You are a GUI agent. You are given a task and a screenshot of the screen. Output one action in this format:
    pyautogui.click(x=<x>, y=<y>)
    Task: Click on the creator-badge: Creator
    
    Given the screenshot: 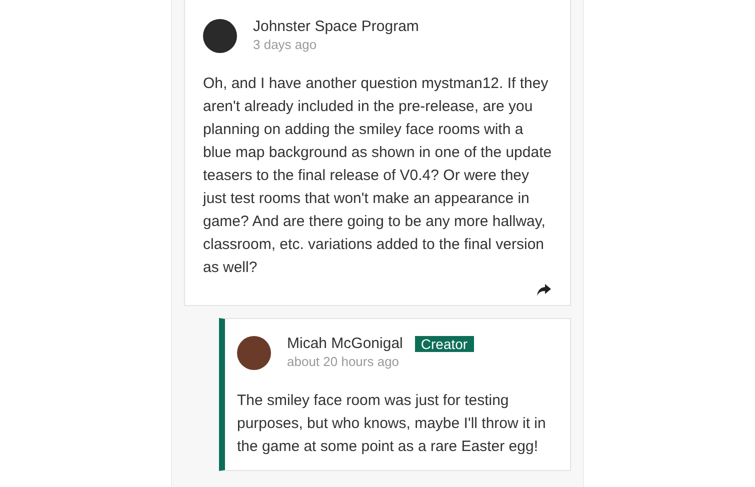 What is the action you would take?
    pyautogui.click(x=444, y=344)
    